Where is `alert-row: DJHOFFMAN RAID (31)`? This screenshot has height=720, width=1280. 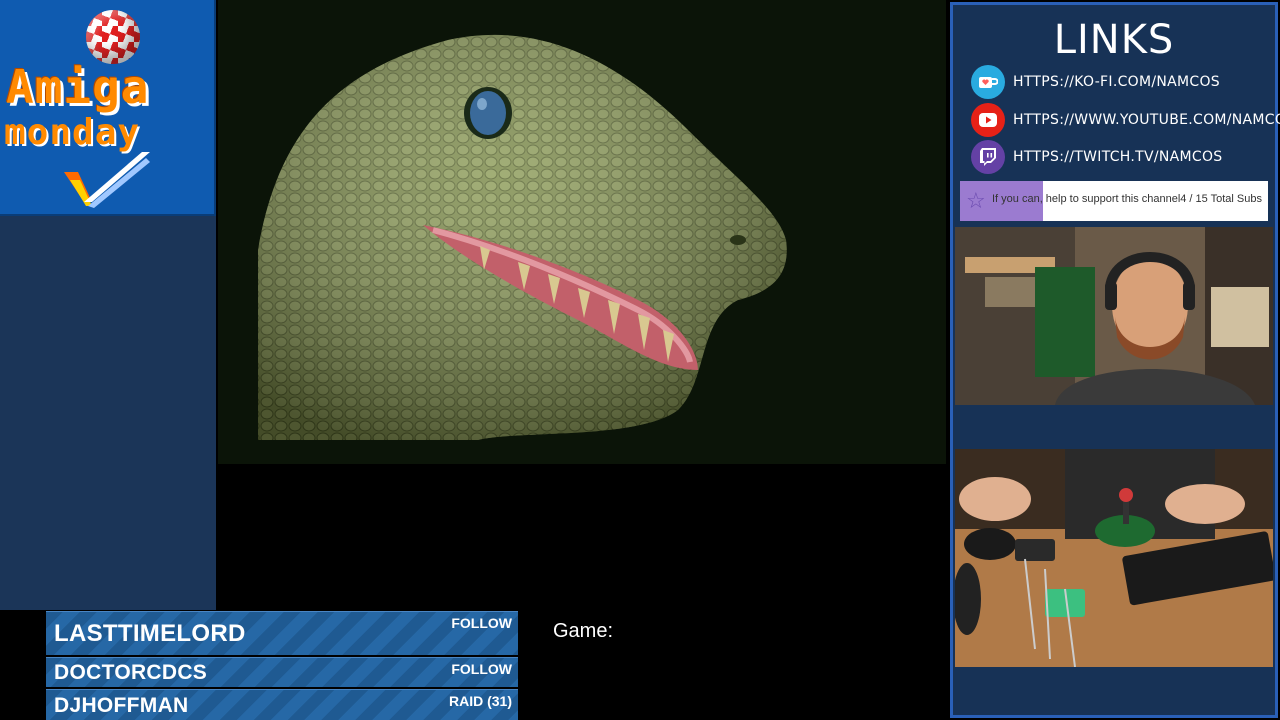 alert-row: DJHOFFMAN RAID (31) is located at coordinates (282, 704).